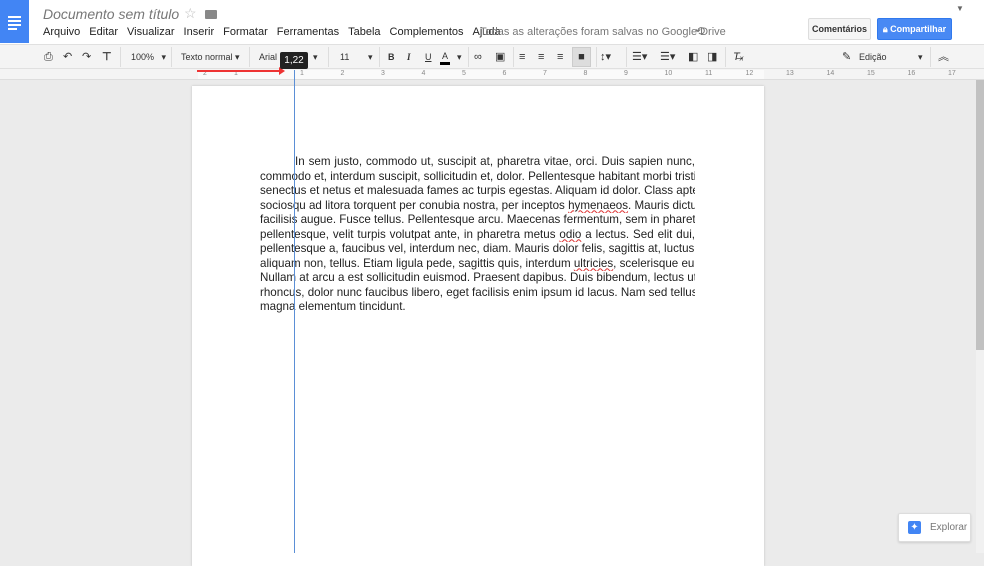 This screenshot has height=566, width=984. I want to click on comment-icon: ▣, so click(500, 57).